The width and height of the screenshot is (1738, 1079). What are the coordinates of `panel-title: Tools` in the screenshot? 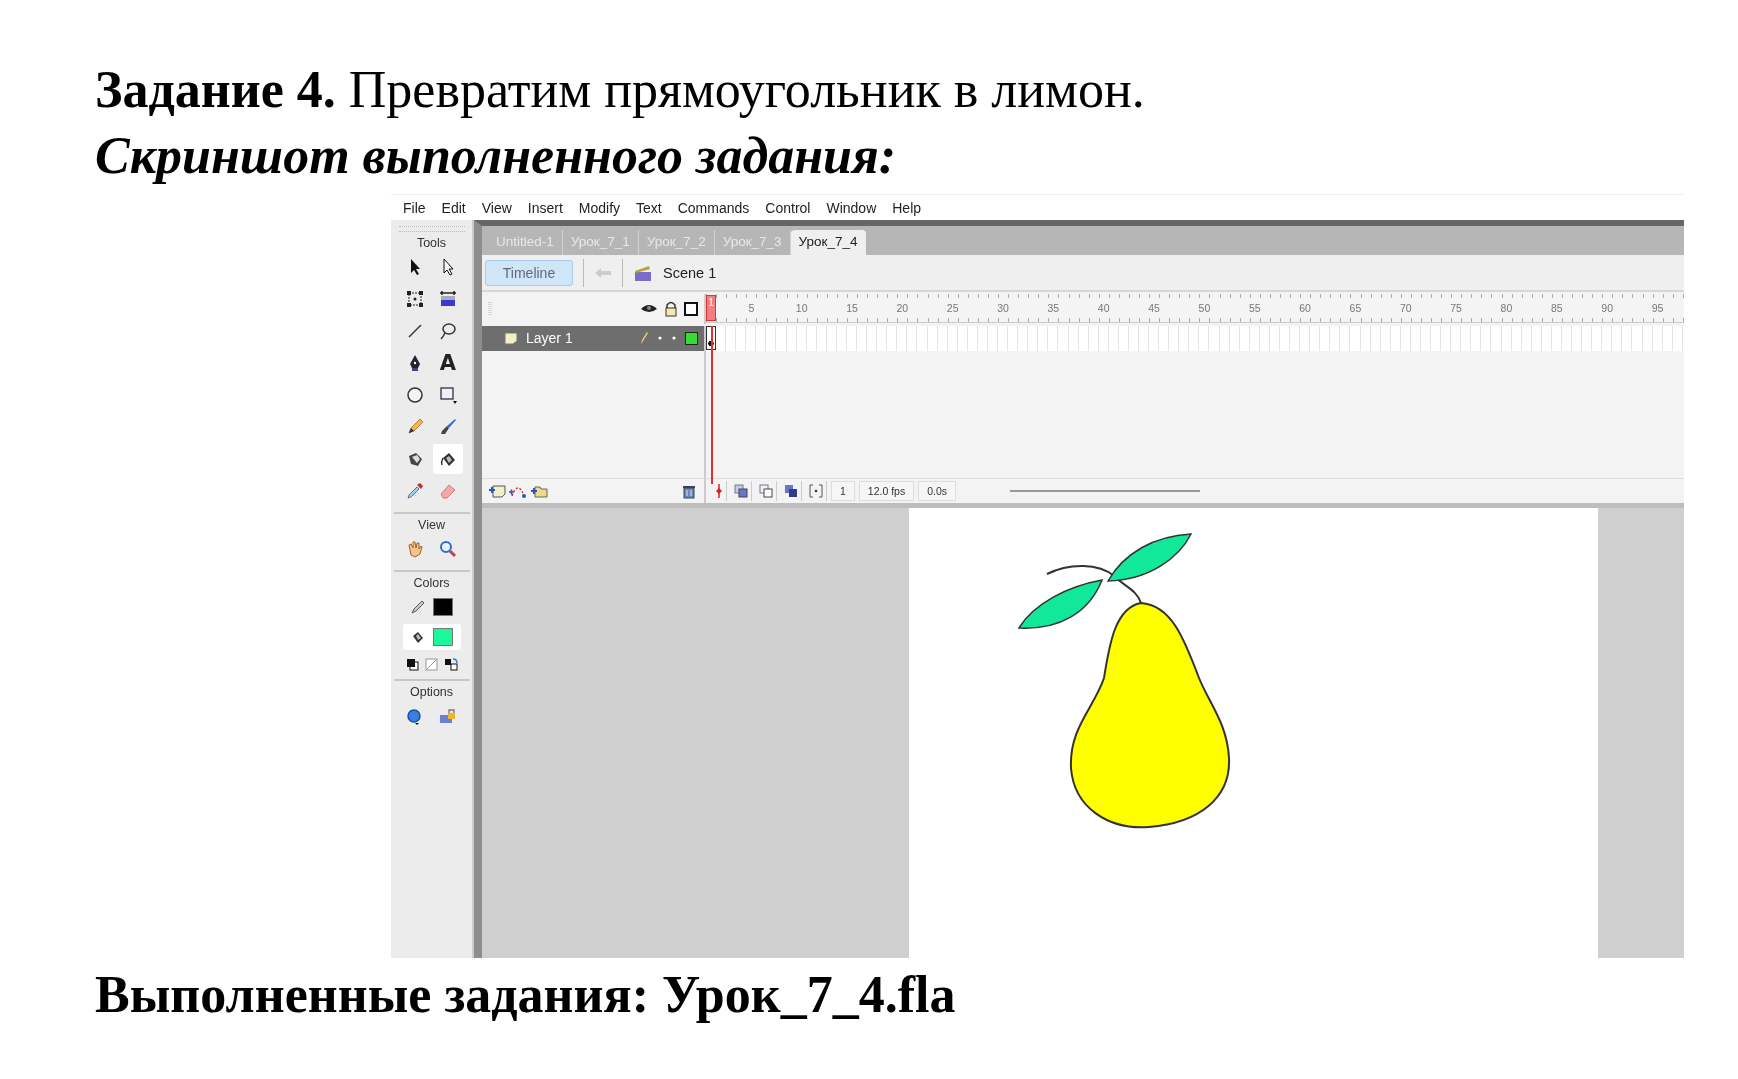 It's located at (431, 243).